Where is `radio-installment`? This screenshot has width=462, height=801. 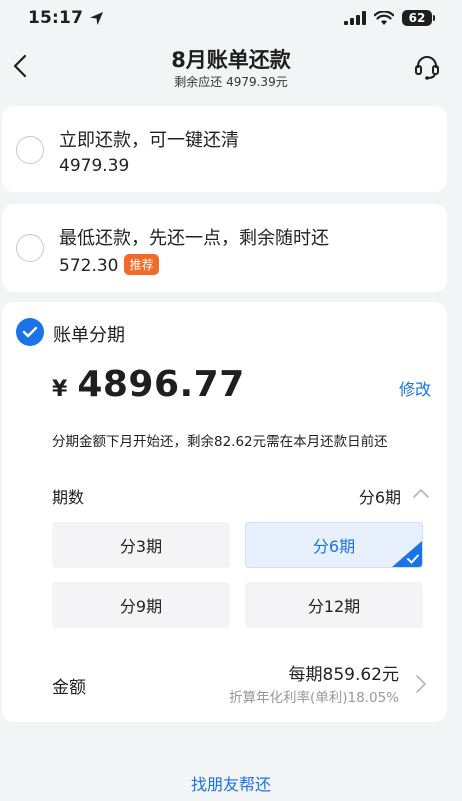 radio-installment is located at coordinates (30, 332).